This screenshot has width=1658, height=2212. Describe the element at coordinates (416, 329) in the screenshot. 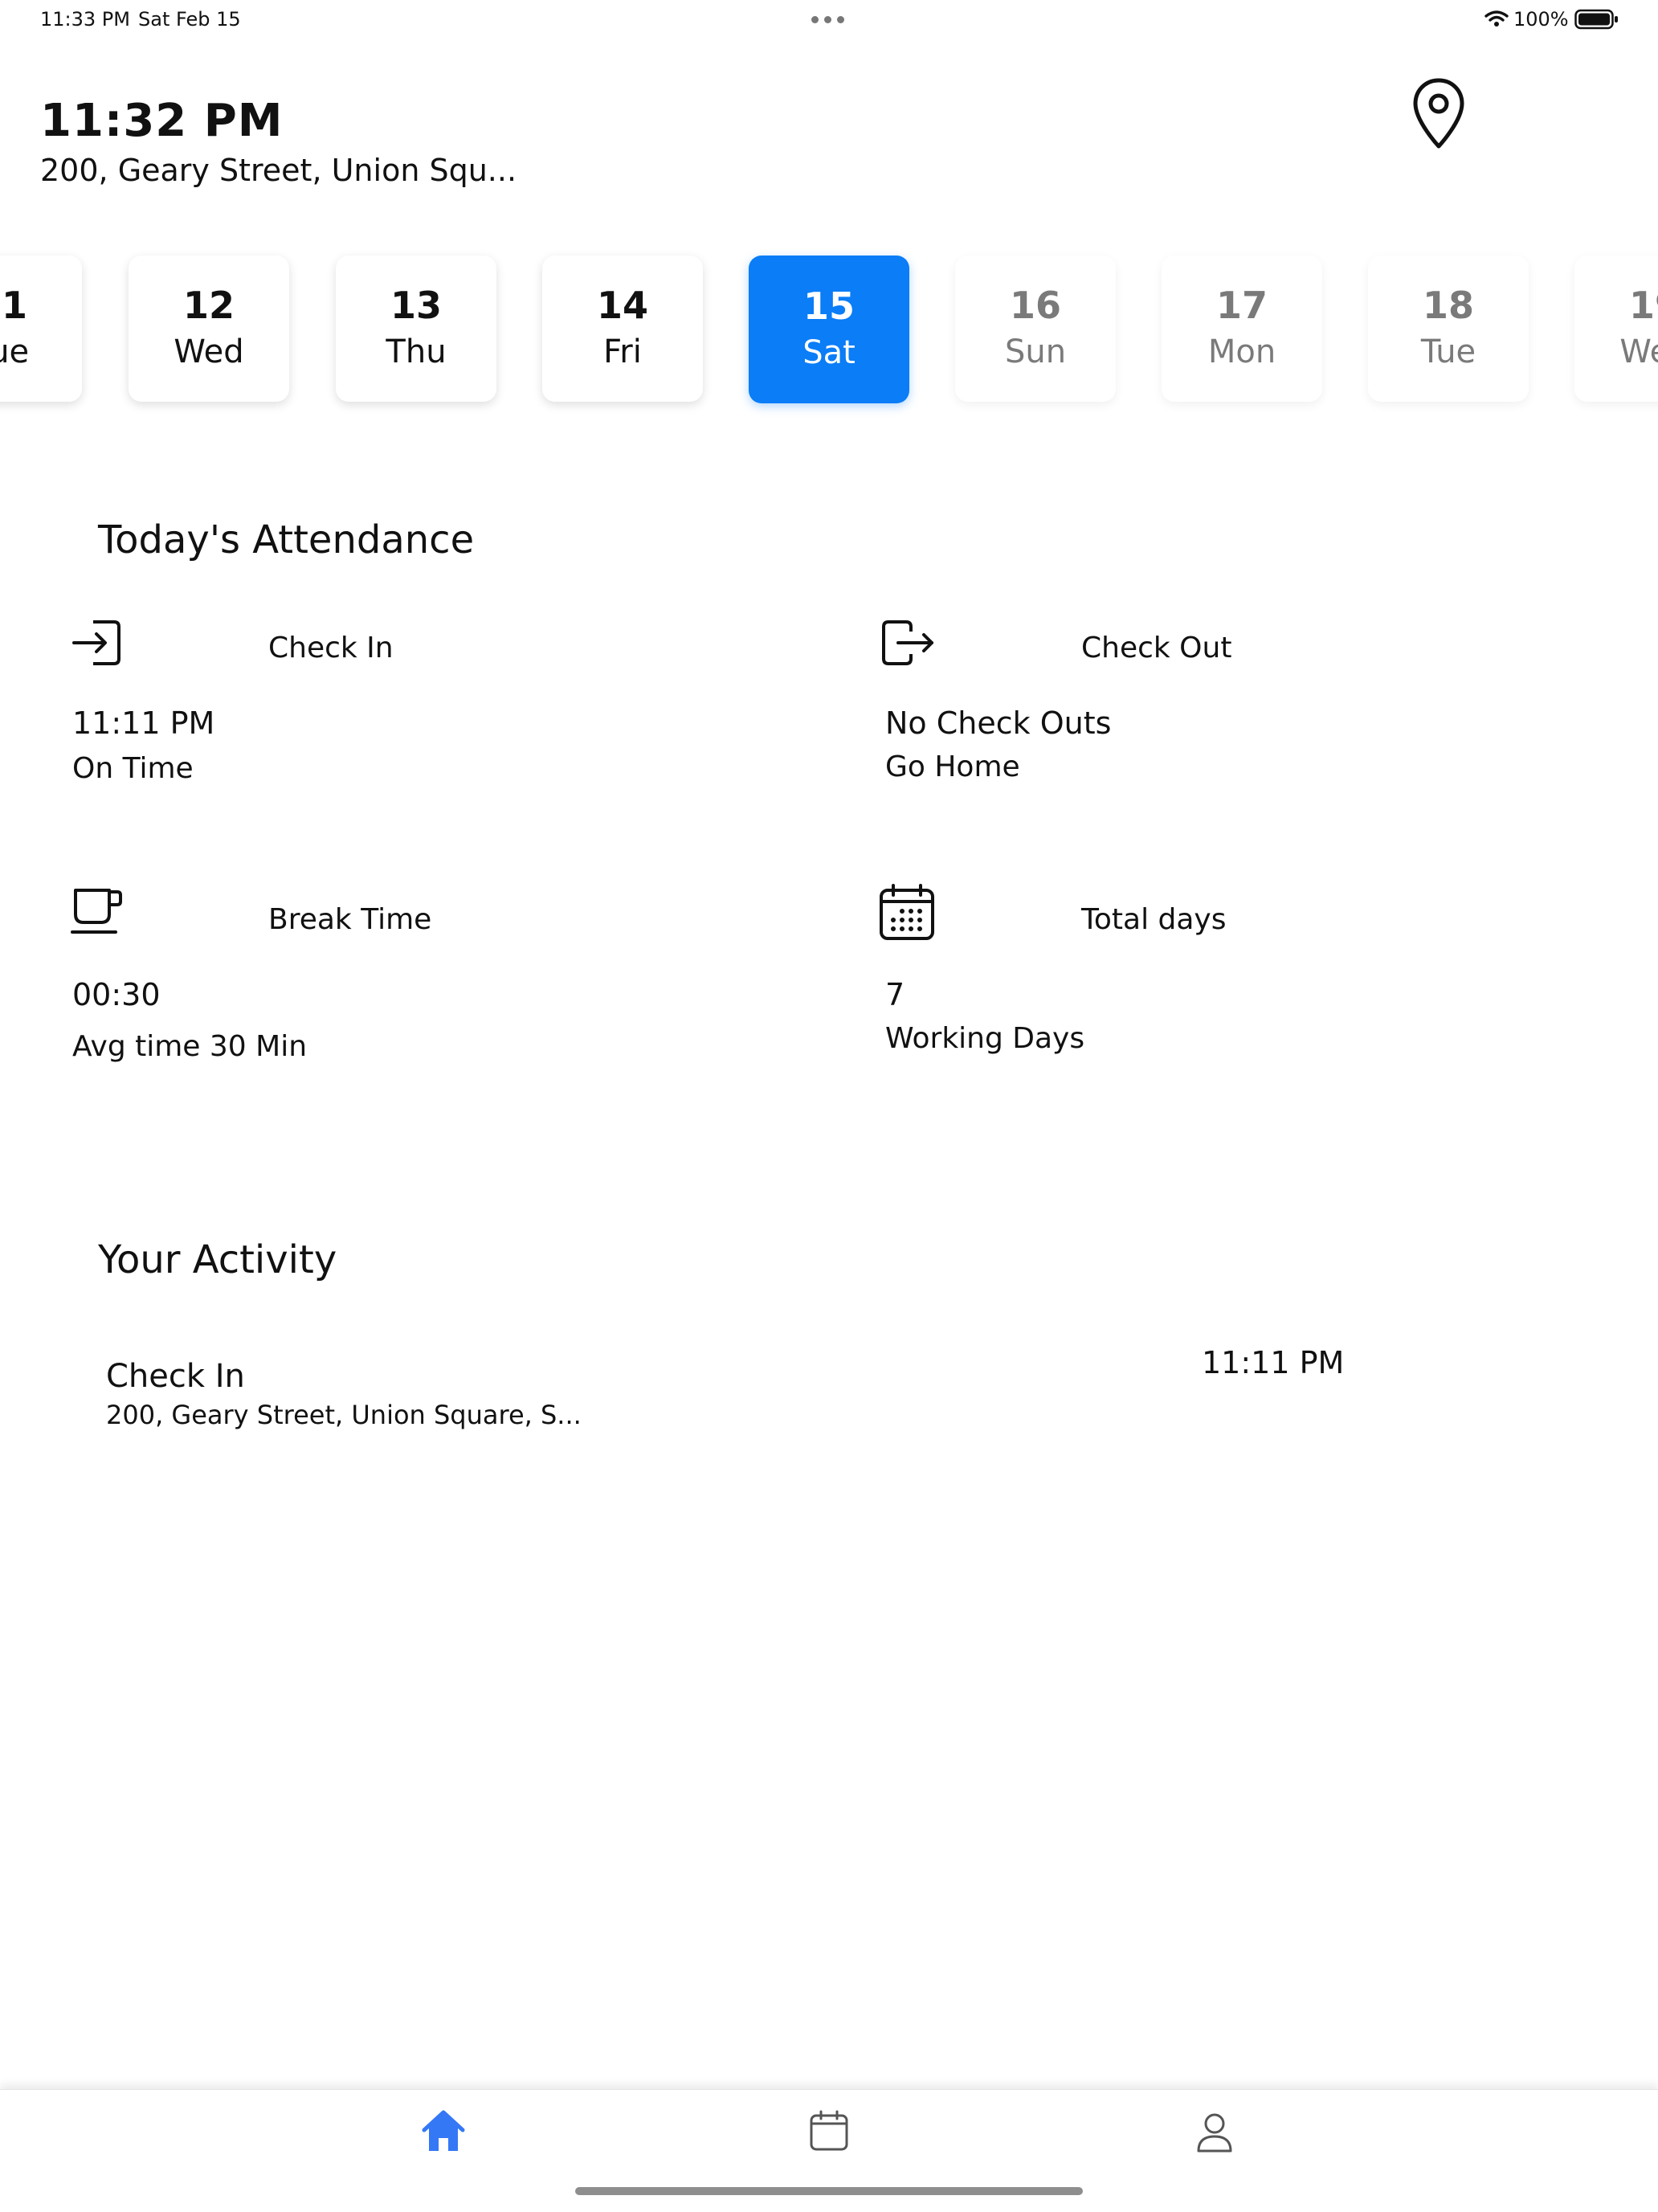

I see `day-13: 13 Thu` at that location.